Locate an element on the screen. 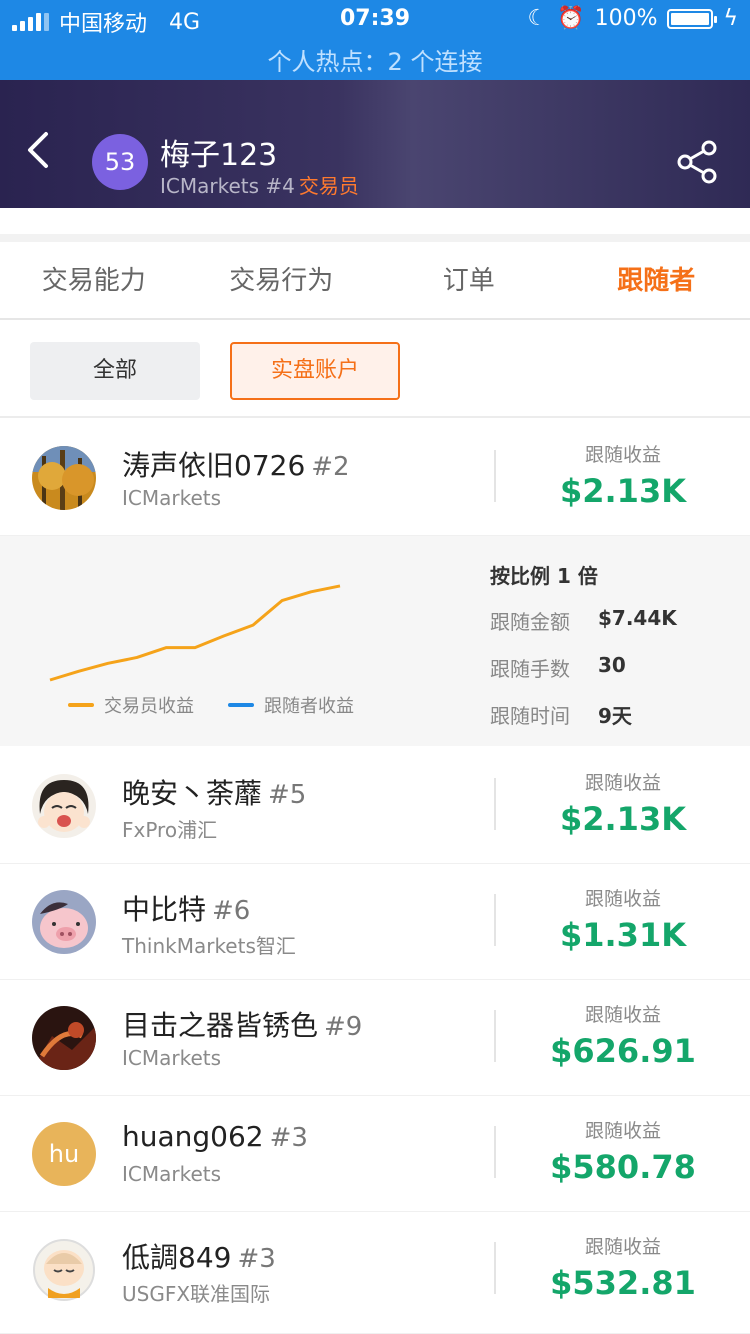  follow-amount-value: $7.44K is located at coordinates (637, 618).